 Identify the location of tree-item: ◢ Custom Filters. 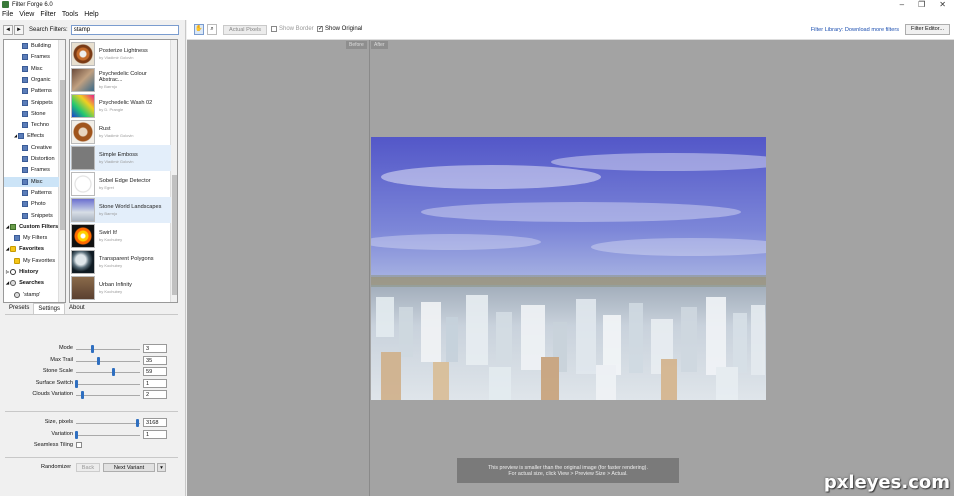
(31, 227).